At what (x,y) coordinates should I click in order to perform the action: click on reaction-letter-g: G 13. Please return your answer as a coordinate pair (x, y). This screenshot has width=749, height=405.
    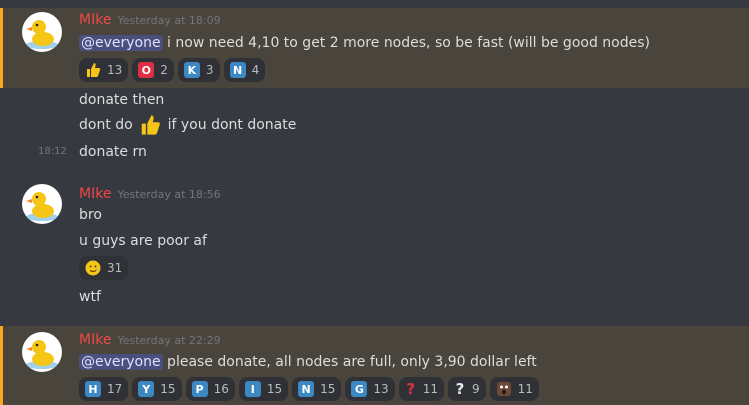
    Looking at the image, I should click on (370, 389).